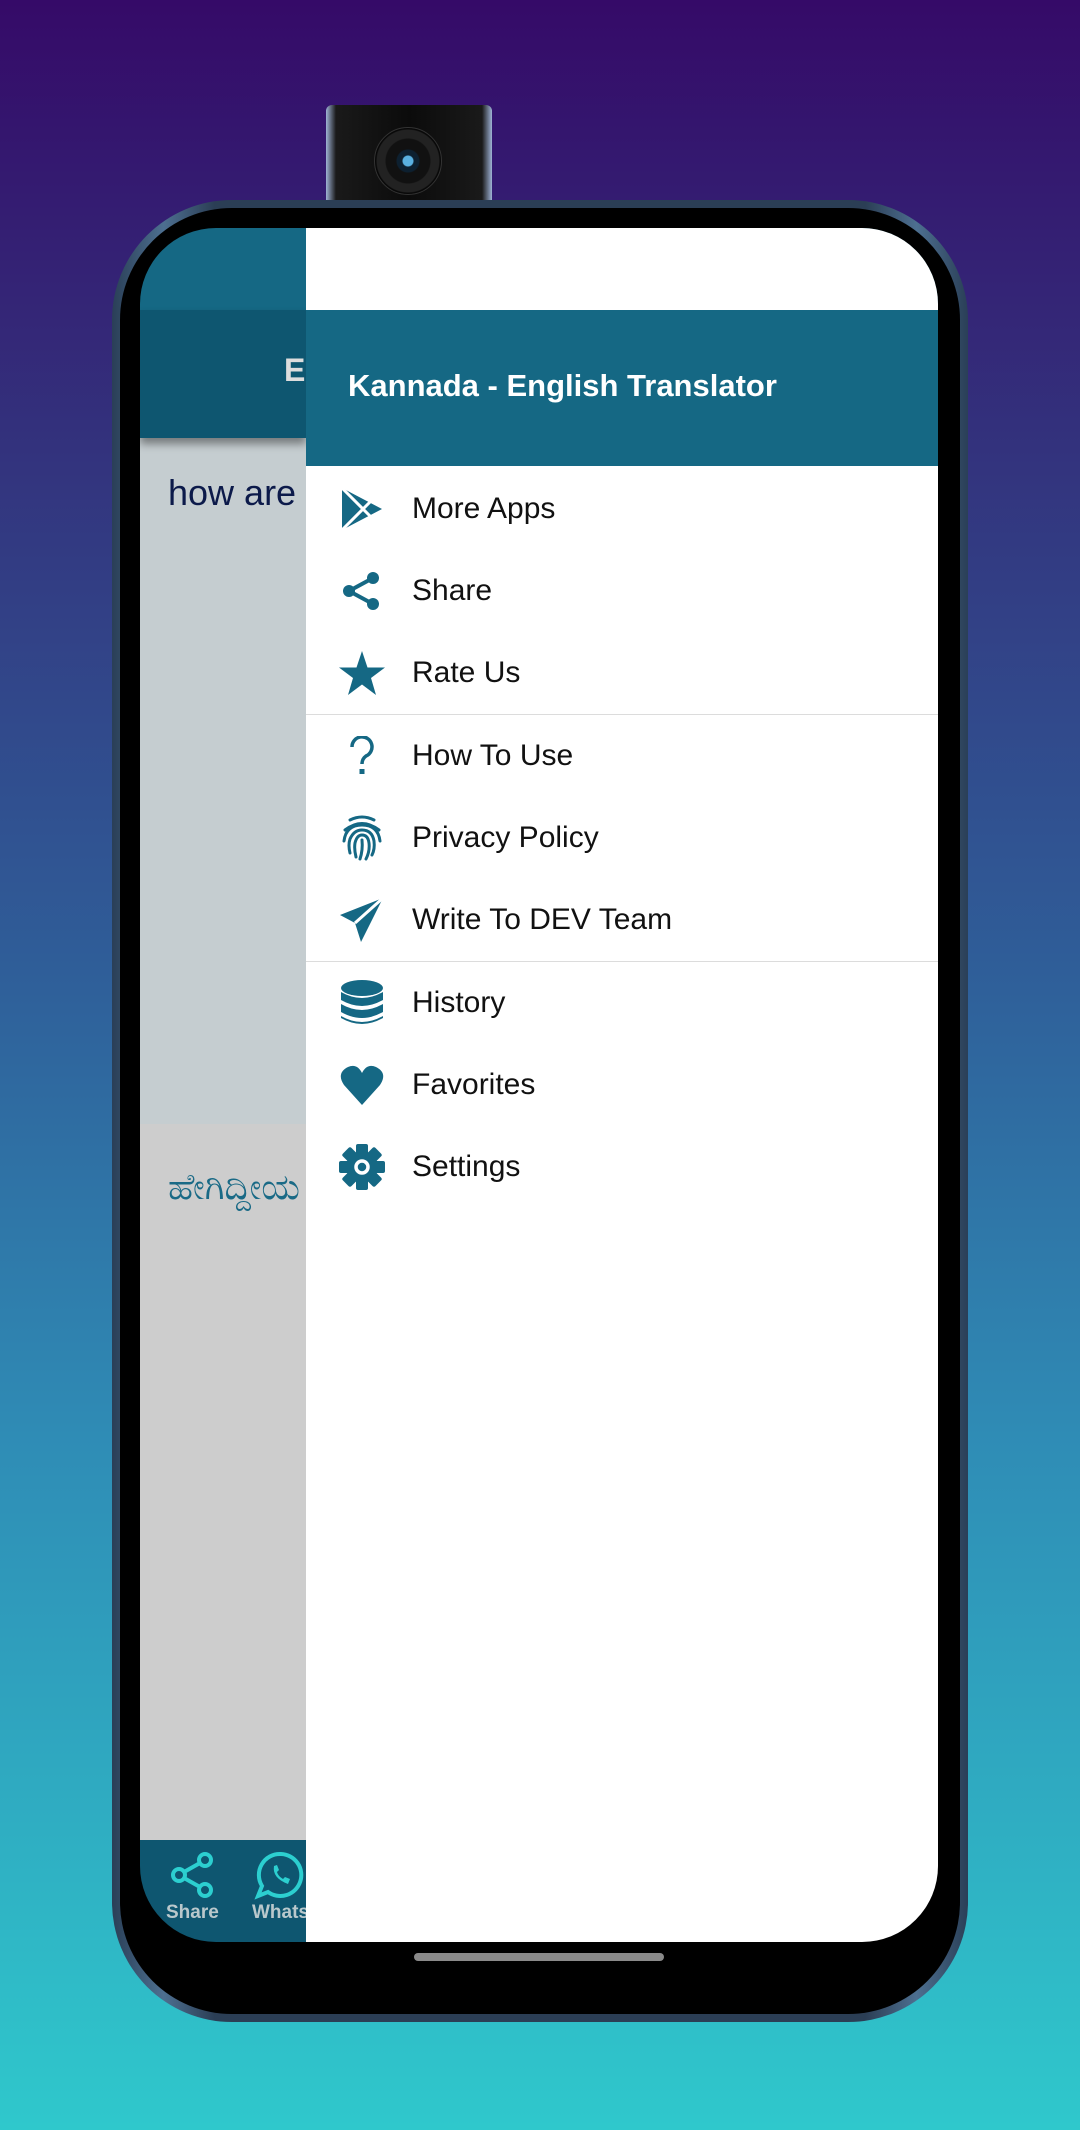 Image resolution: width=1080 pixels, height=2130 pixels. Describe the element at coordinates (362, 1167) in the screenshot. I see `settings-gear-icon` at that location.